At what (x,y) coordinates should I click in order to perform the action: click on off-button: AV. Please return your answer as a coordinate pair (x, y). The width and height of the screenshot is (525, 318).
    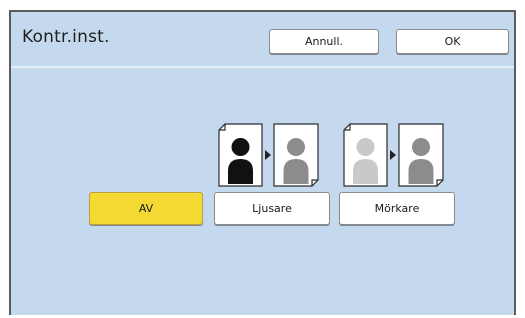
    Looking at the image, I should click on (146, 208).